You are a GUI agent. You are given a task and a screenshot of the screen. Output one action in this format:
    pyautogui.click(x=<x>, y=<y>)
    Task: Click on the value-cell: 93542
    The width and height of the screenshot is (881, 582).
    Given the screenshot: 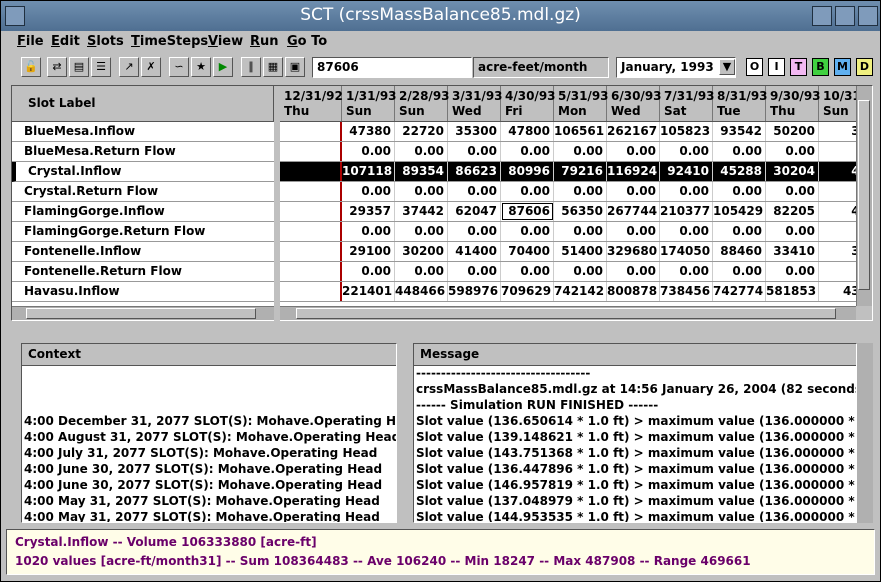 What is the action you would take?
    pyautogui.click(x=739, y=131)
    